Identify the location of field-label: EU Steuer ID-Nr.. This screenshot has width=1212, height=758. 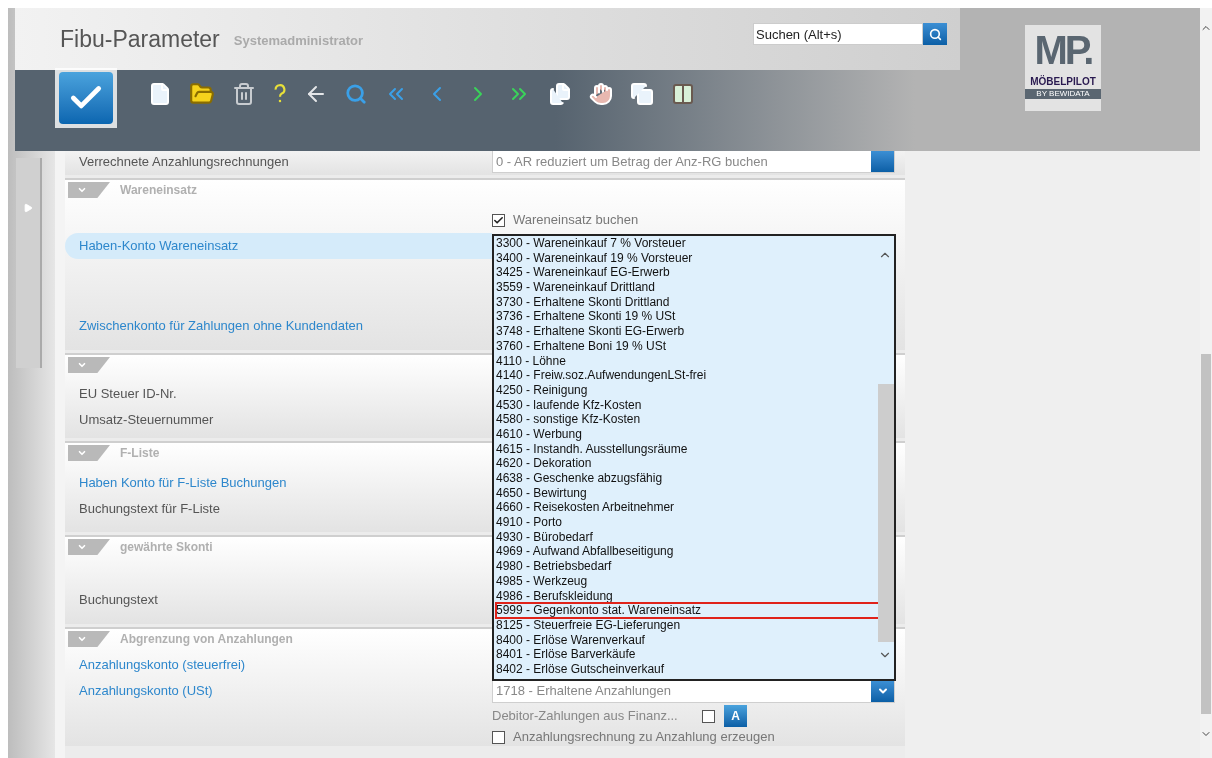
(128, 394).